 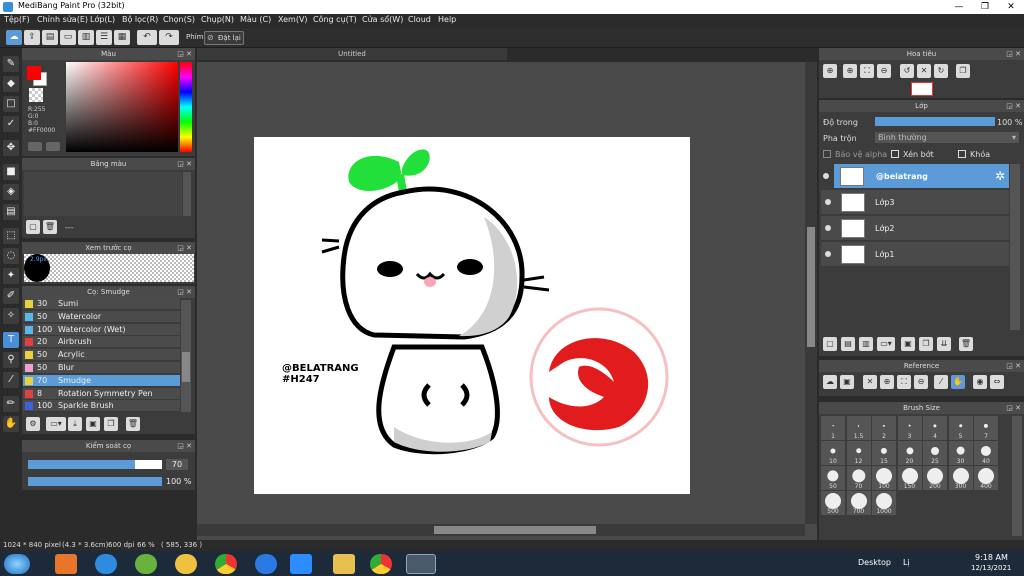 What do you see at coordinates (963, 71) in the screenshot?
I see `copy-view-icon: ❐` at bounding box center [963, 71].